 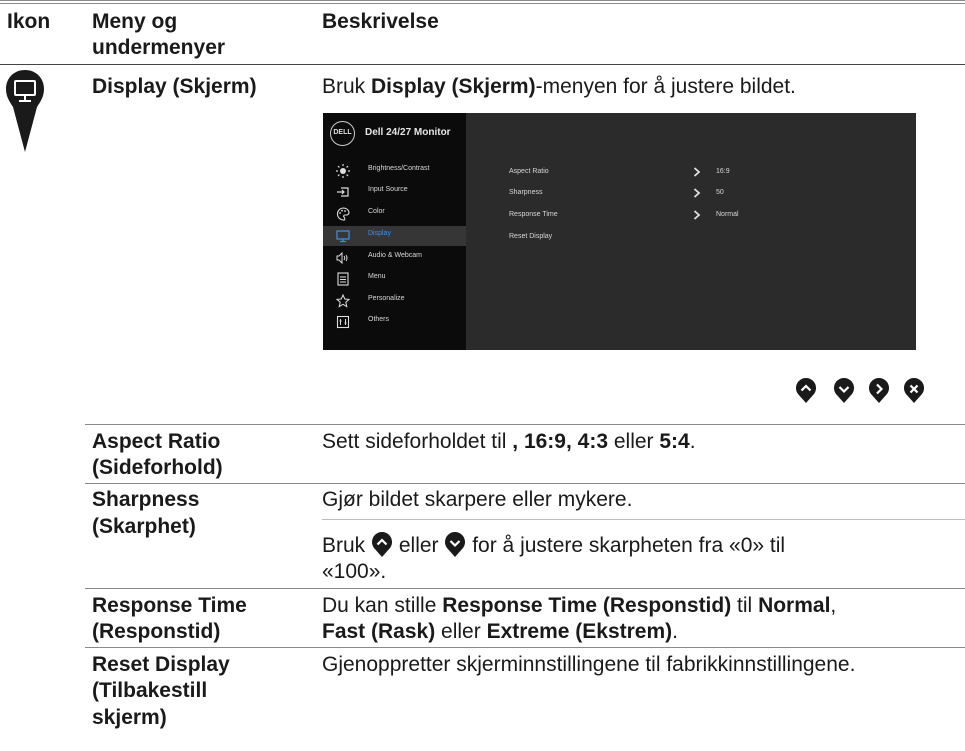 I want to click on dell-logo: DELL, so click(x=342, y=133).